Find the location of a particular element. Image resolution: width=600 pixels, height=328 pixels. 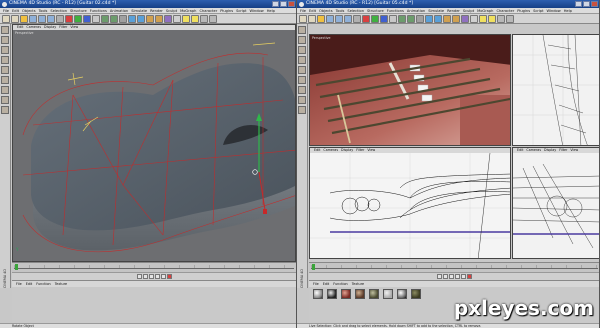

vp-menu-filter: Filter is located at coordinates (360, 150).